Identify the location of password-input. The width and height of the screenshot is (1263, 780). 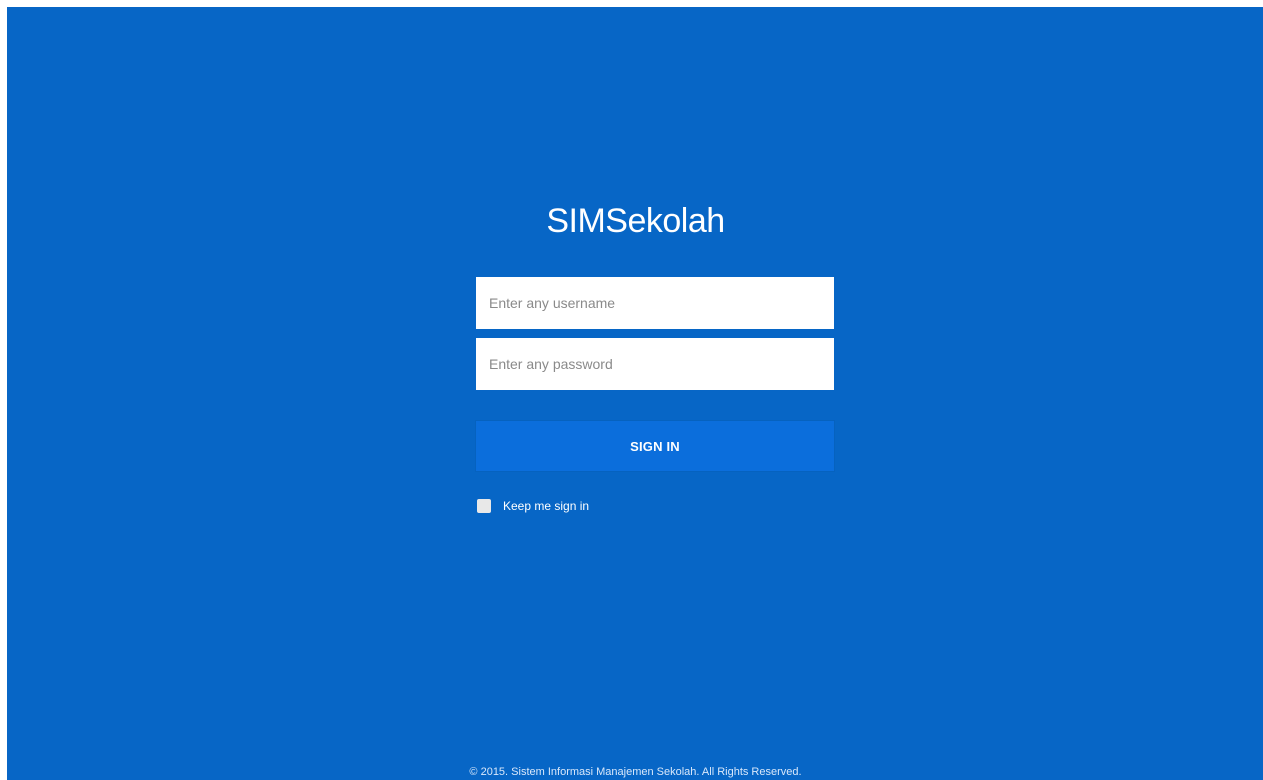
(655, 364).